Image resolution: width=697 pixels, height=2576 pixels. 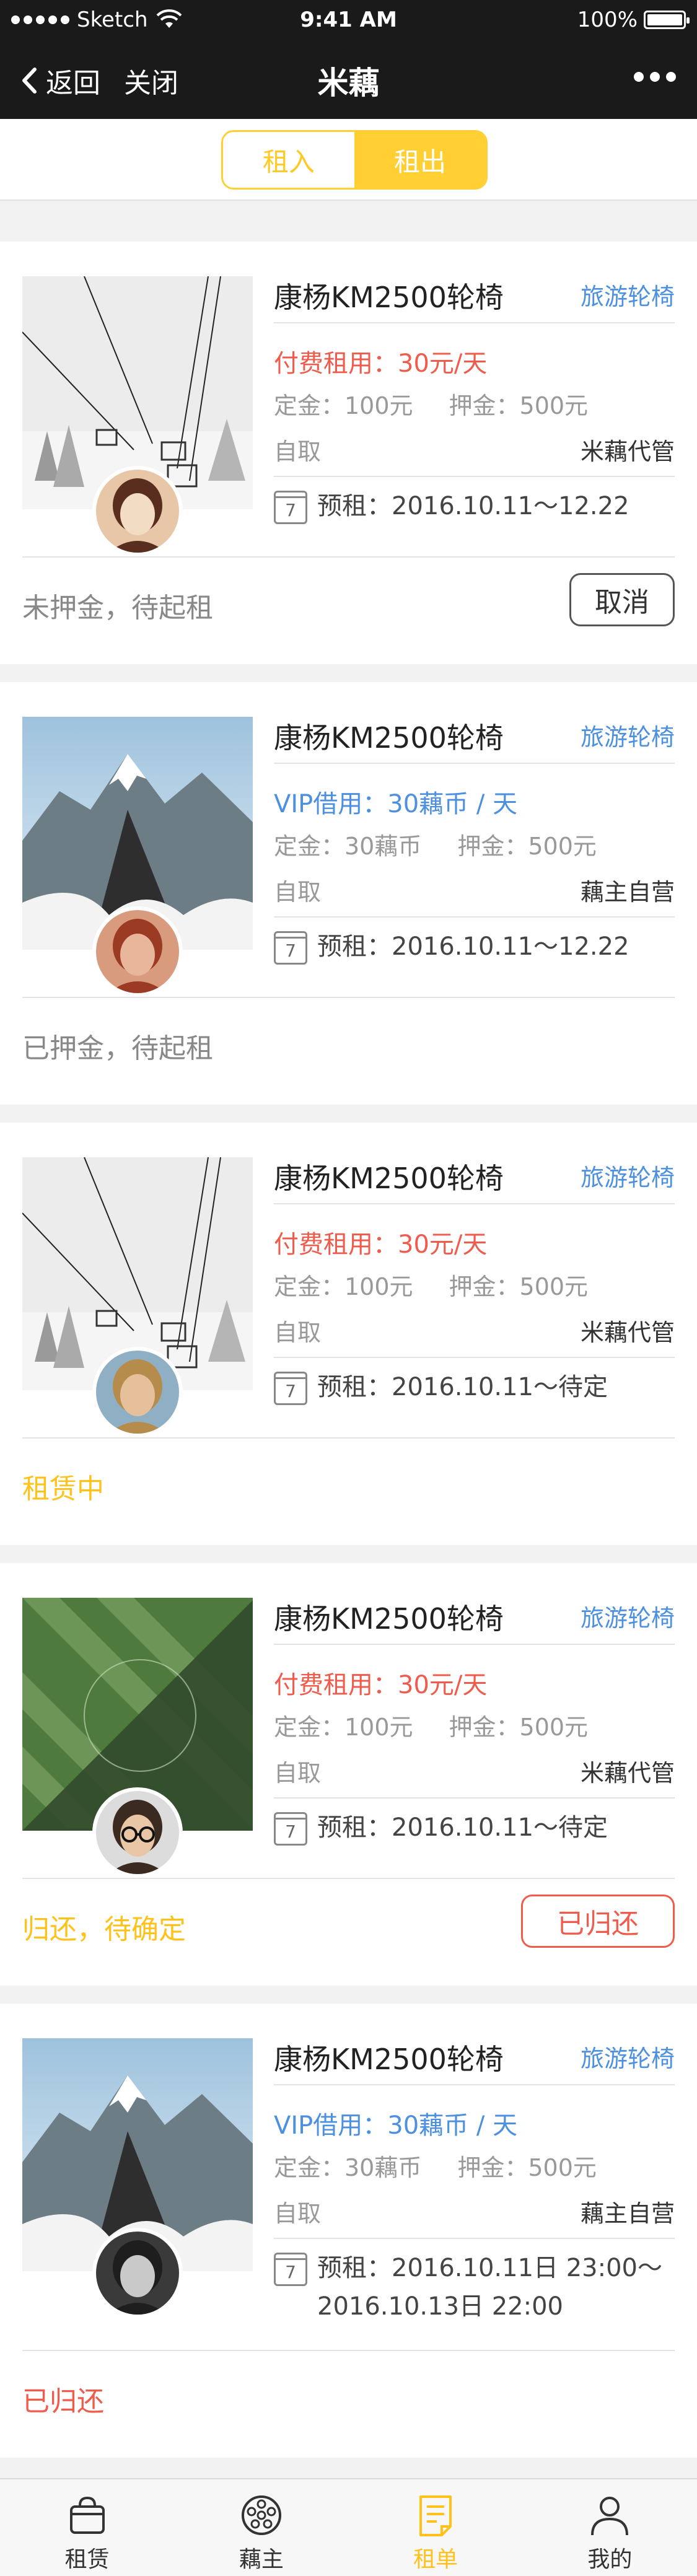 I want to click on page-title: 米藕, so click(x=348, y=83).